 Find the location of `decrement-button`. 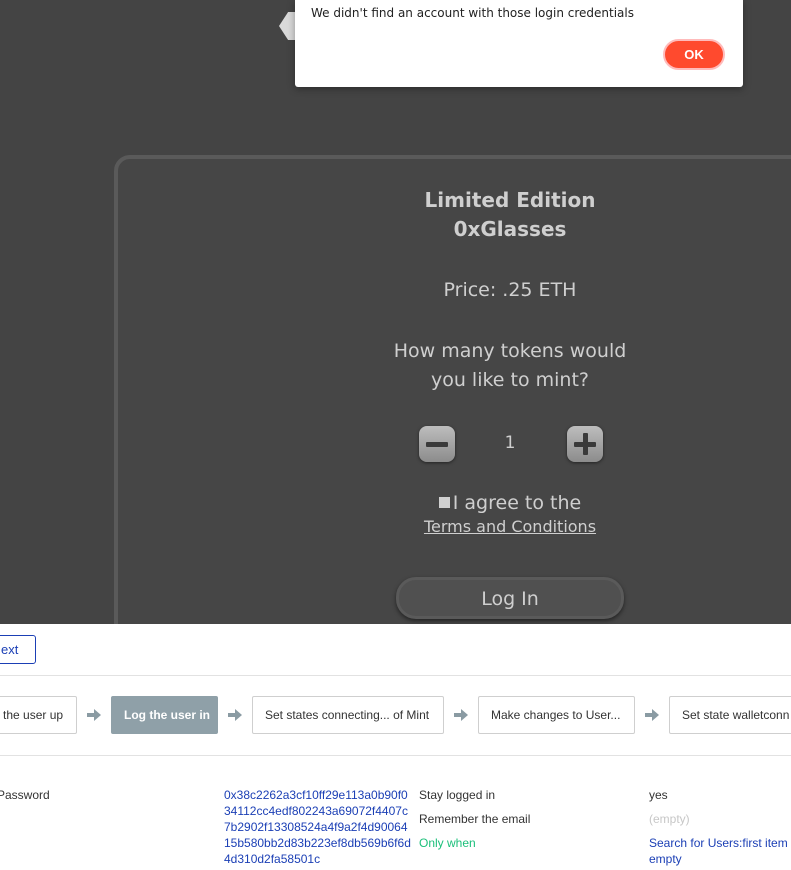

decrement-button is located at coordinates (437, 444).